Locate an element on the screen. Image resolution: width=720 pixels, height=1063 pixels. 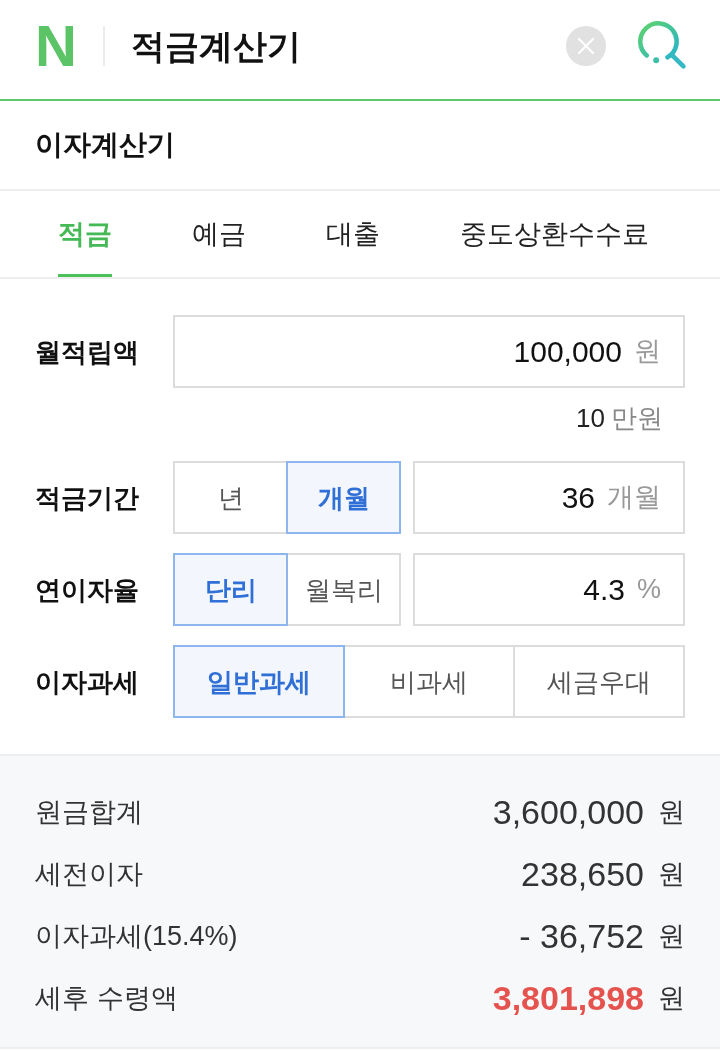
field-label: 적금기간 is located at coordinates (87, 497).